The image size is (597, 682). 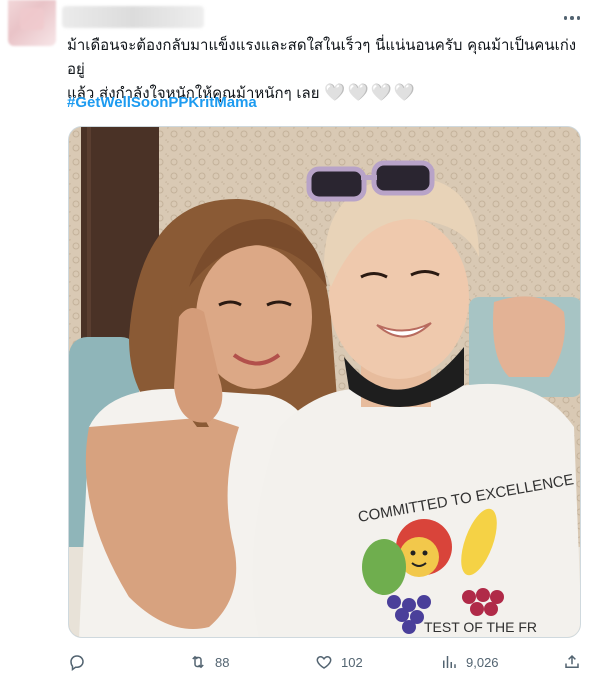 I want to click on more-horizontal-icon, so click(x=572, y=18).